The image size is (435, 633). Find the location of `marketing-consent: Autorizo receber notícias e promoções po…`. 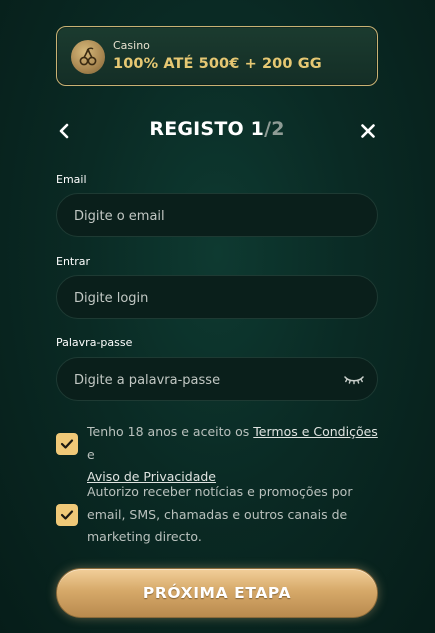

marketing-consent: Autorizo receber notícias e promoções po… is located at coordinates (217, 516).